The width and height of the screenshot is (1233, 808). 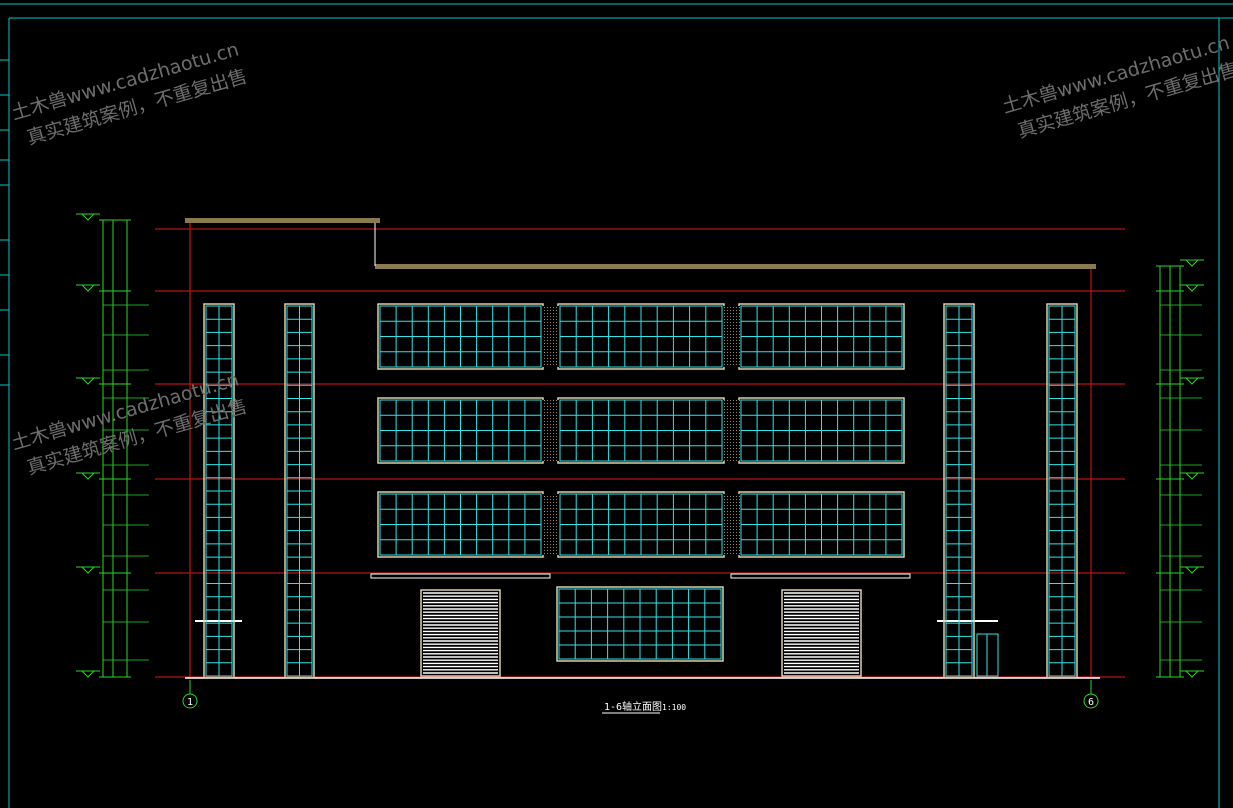 What do you see at coordinates (460, 633) in the screenshot?
I see `shutter-door-left` at bounding box center [460, 633].